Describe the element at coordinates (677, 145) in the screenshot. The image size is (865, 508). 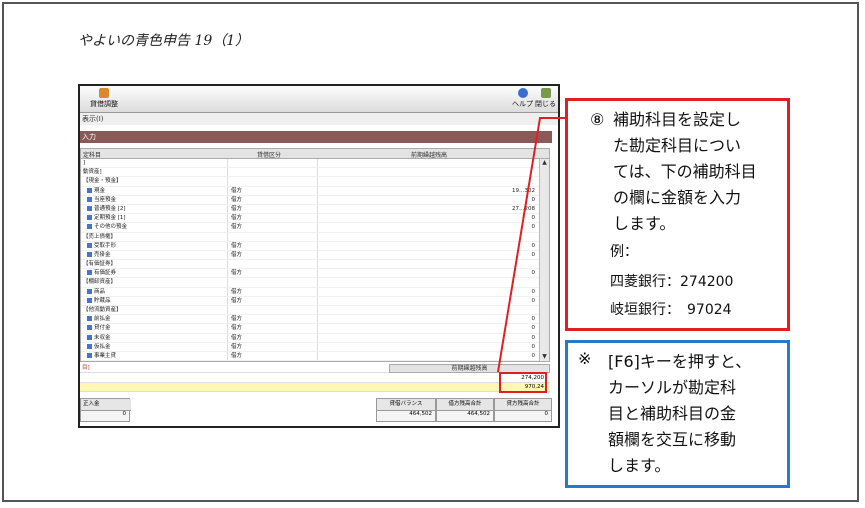
I see `callout-line: た勘定科目につい` at that location.